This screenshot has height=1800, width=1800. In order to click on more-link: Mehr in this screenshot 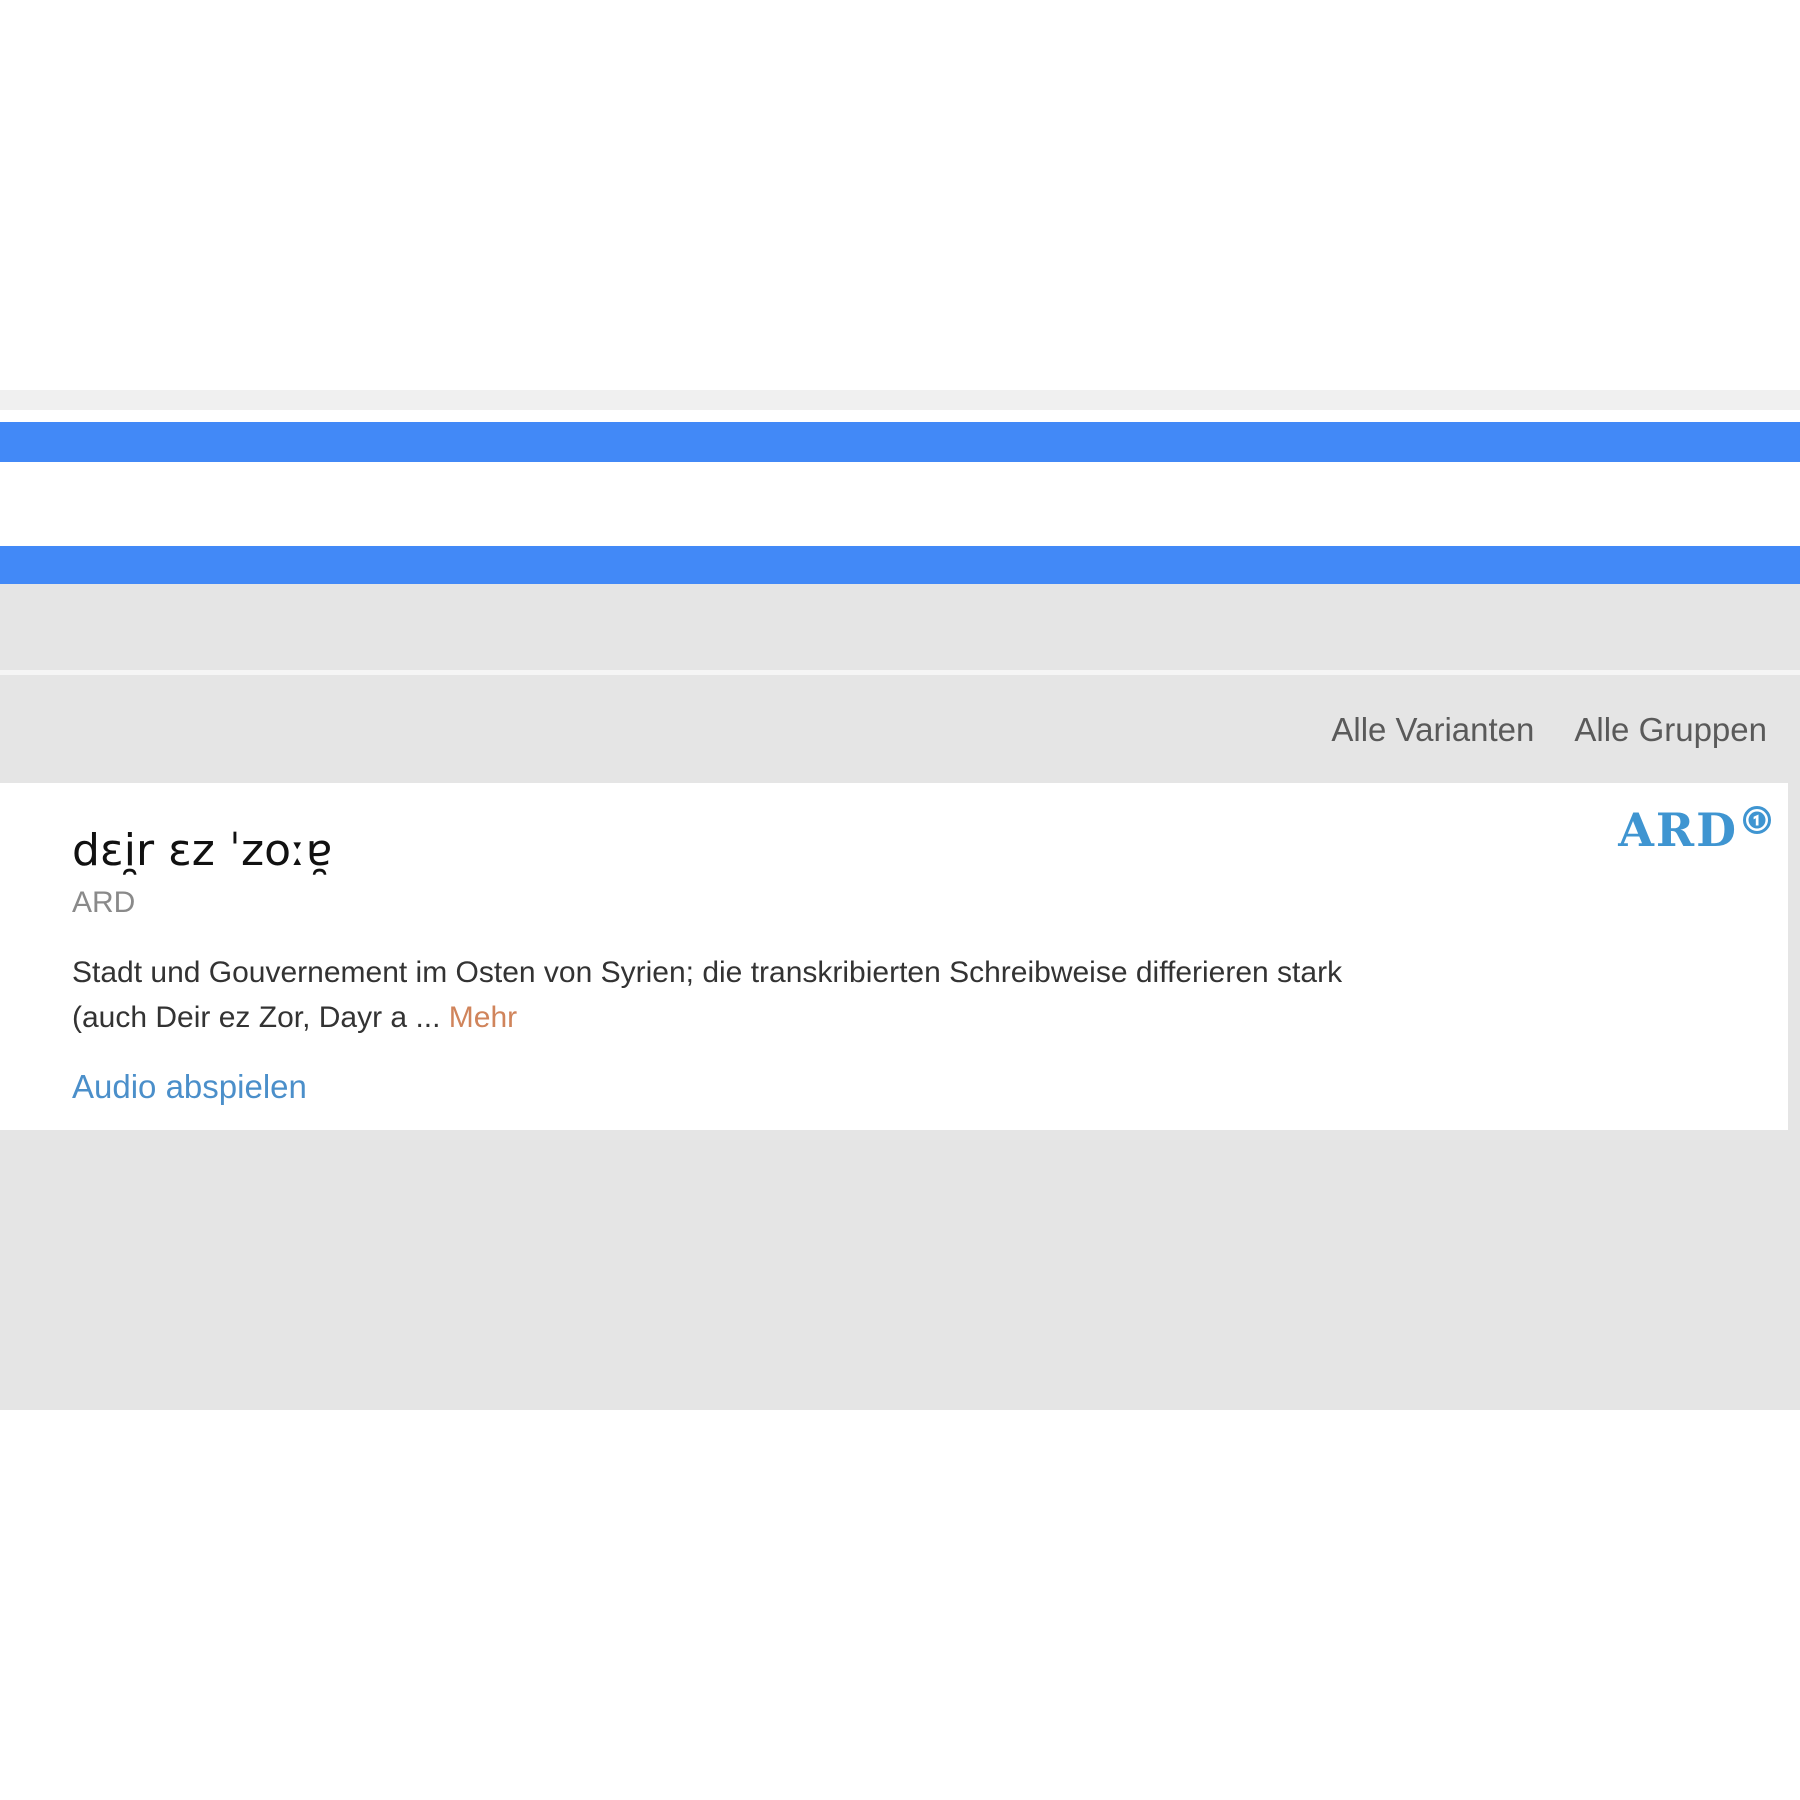, I will do `click(483, 1017)`.